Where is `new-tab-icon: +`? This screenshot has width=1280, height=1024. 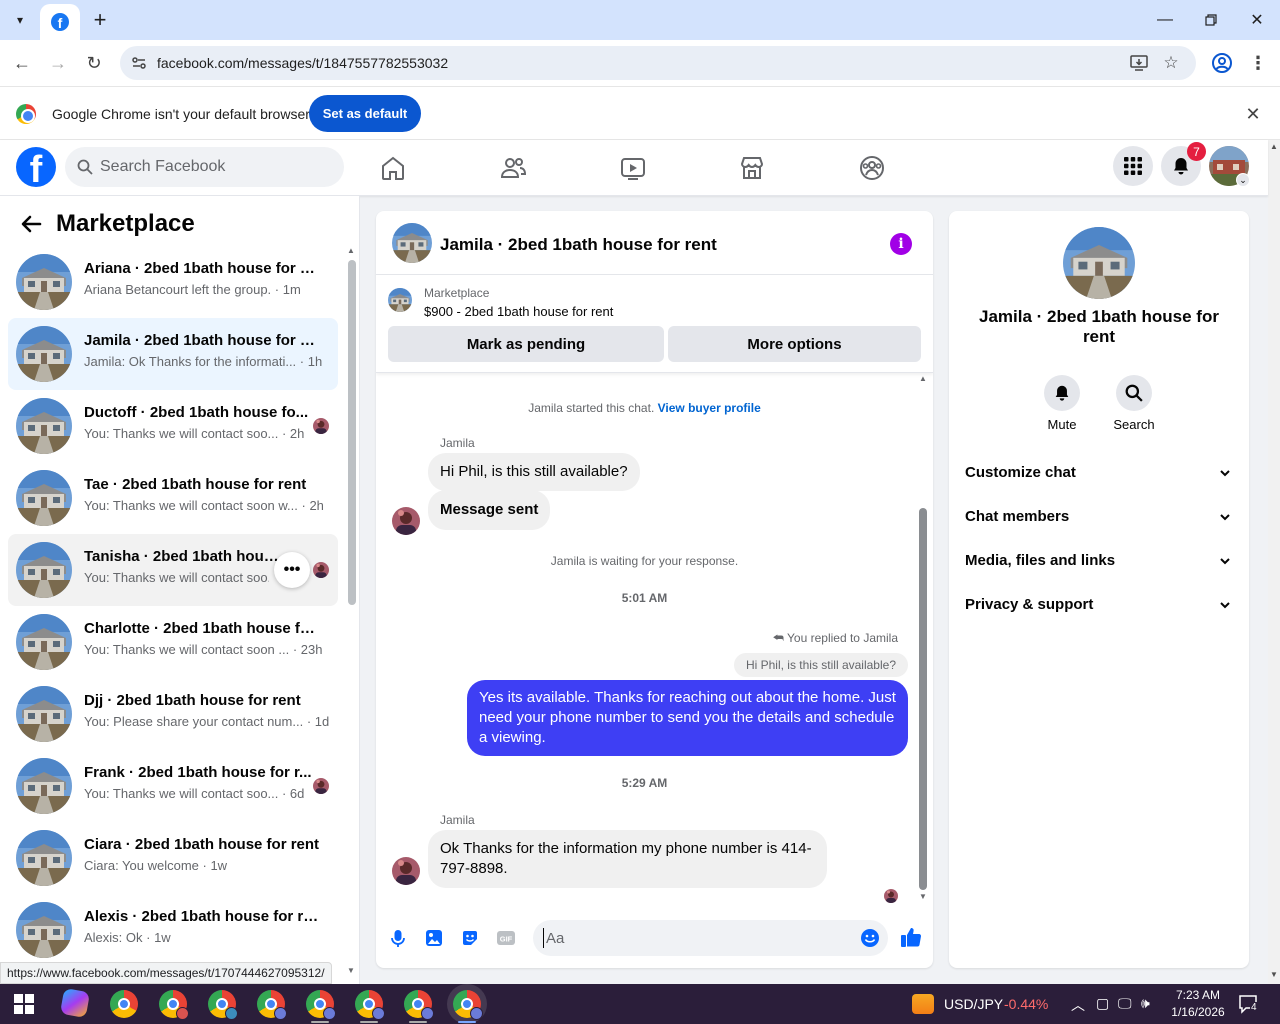 new-tab-icon: + is located at coordinates (100, 20).